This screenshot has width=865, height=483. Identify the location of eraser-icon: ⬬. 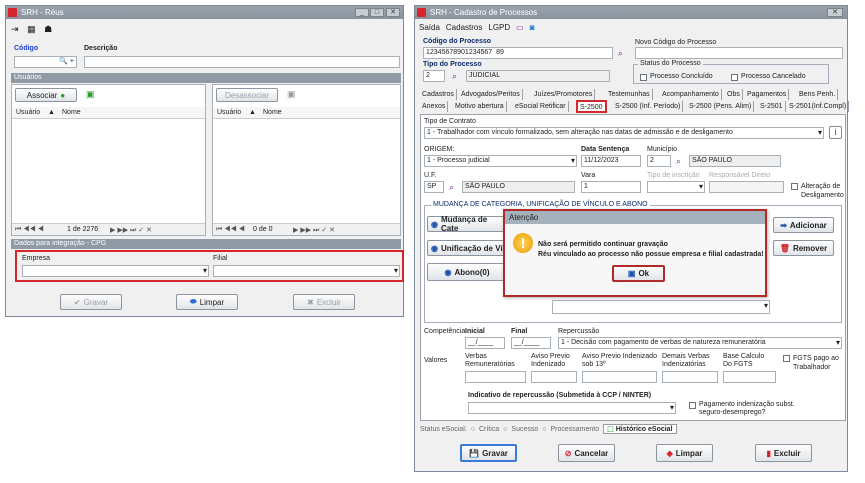
(193, 301).